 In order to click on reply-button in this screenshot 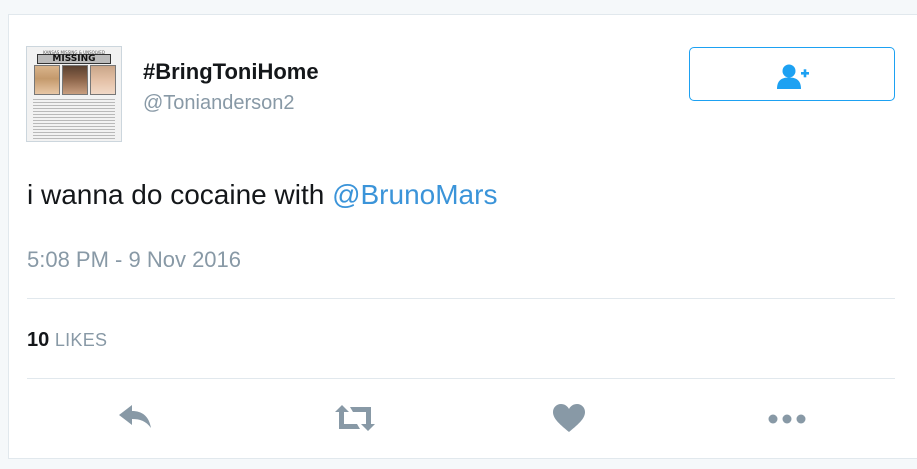, I will do `click(135, 418)`.